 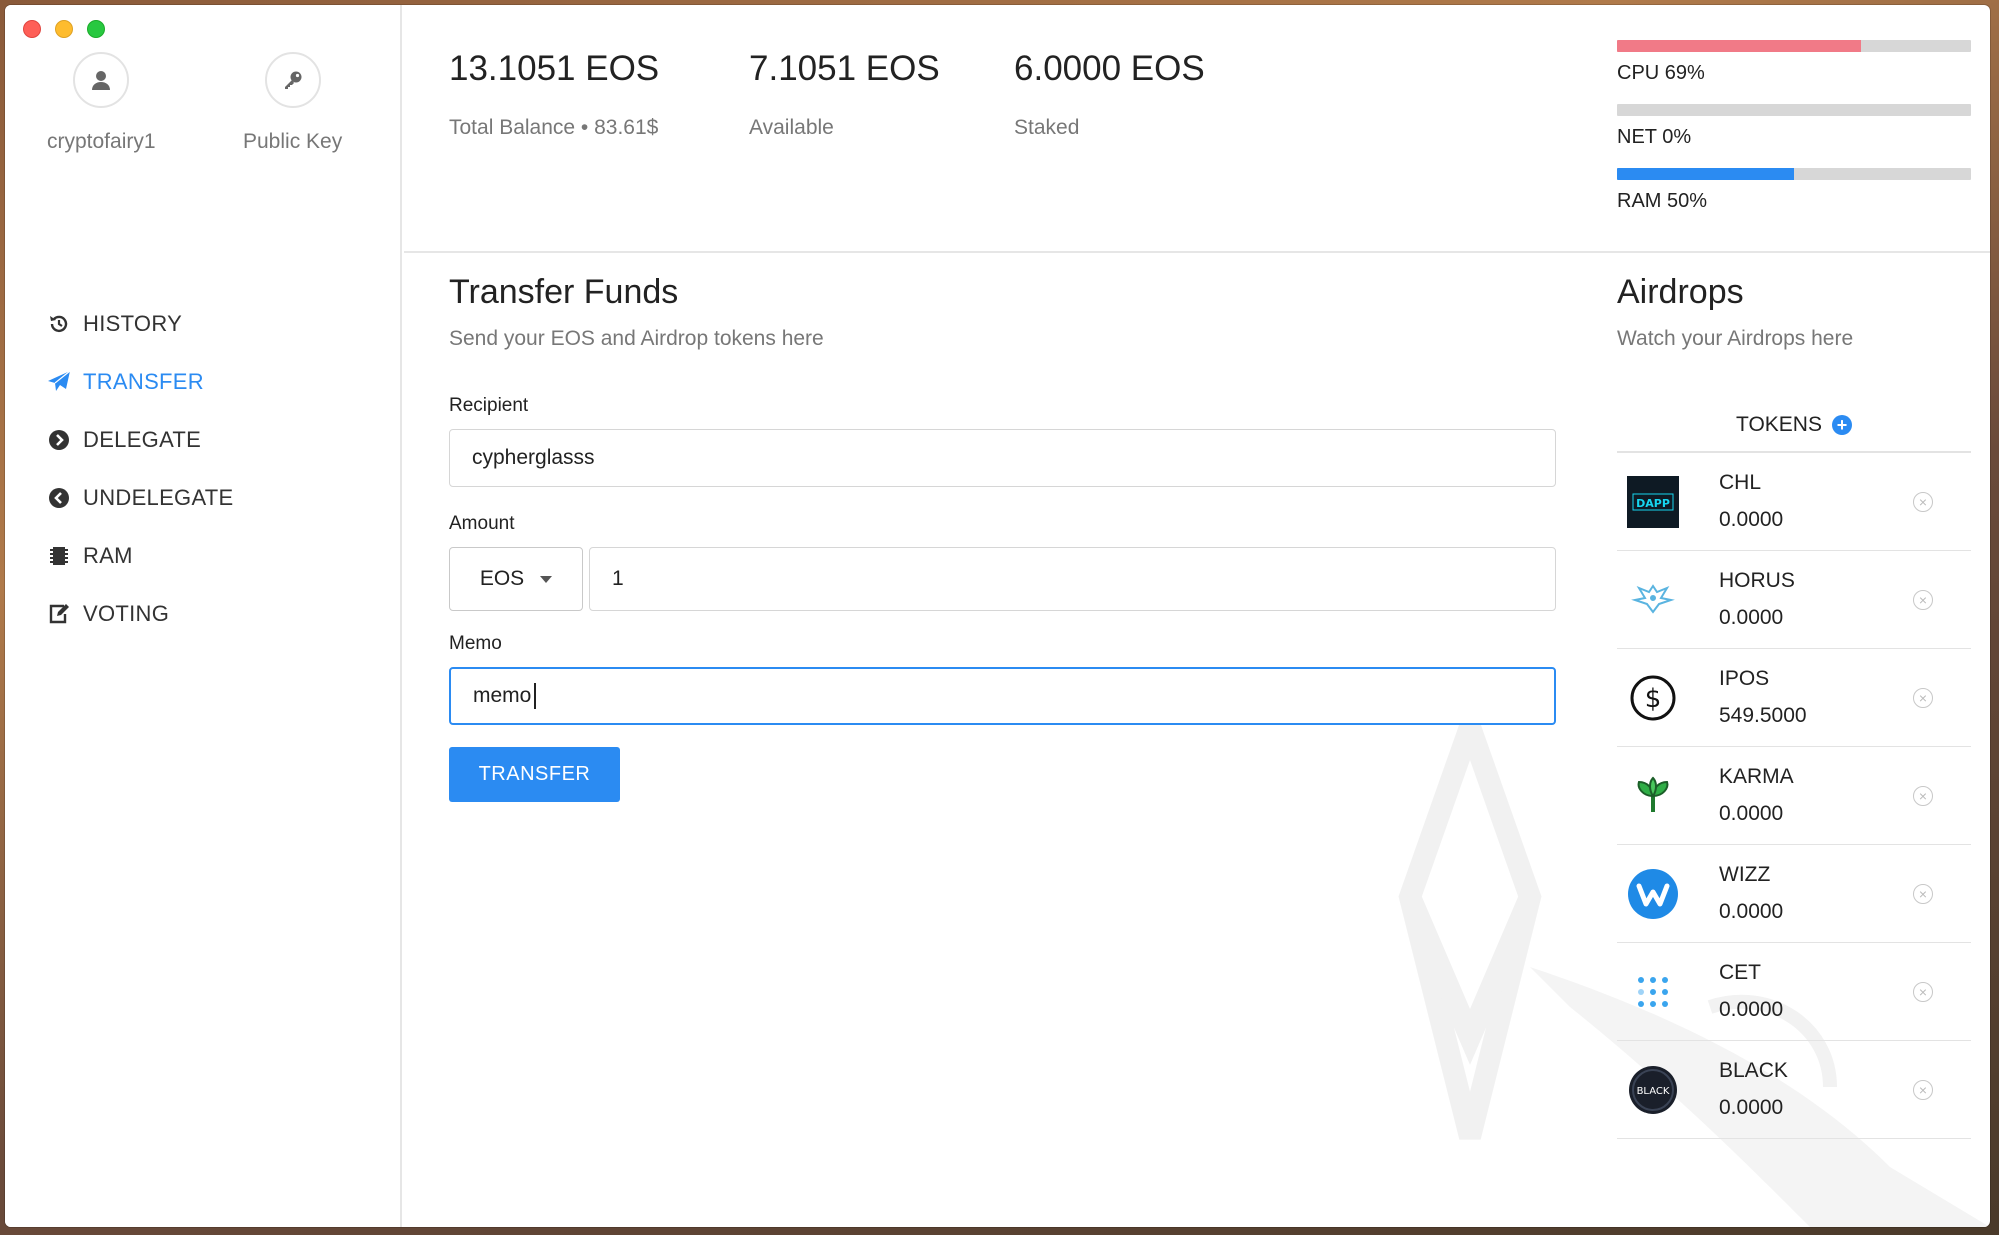 I want to click on token-row-horus: HORUS 0.0000 ×, so click(x=1794, y=600).